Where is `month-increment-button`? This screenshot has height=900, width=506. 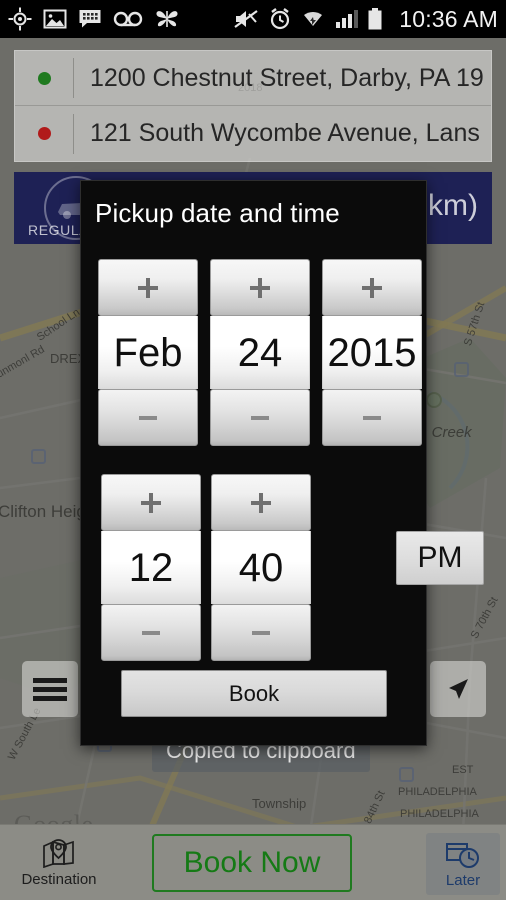 month-increment-button is located at coordinates (148, 287).